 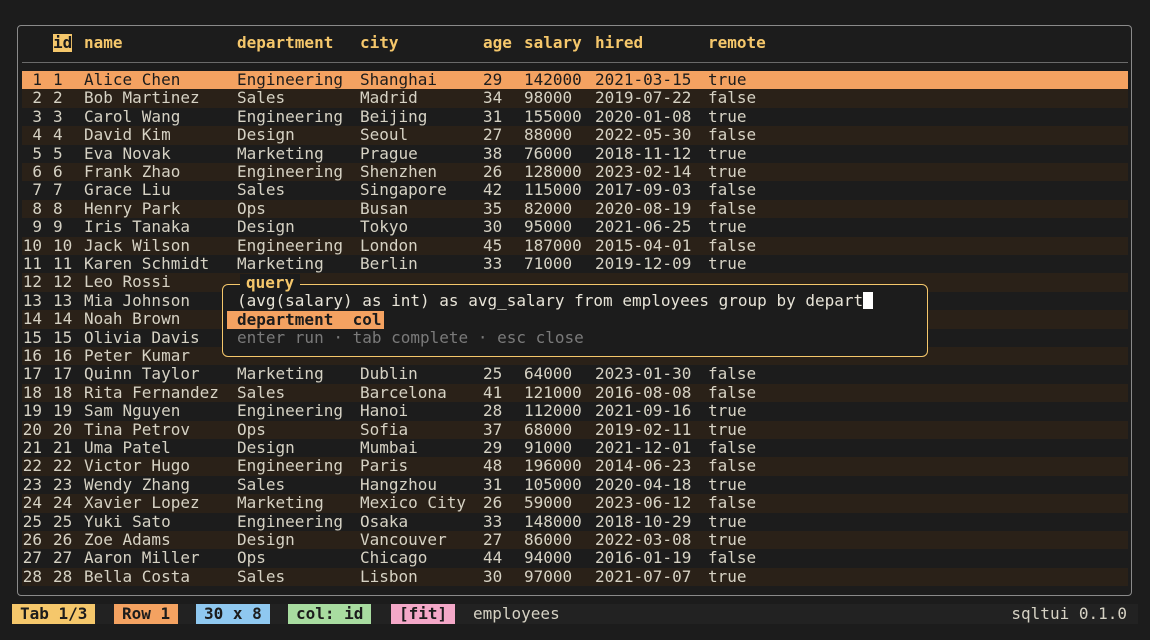 I want to click on cell-id: 20, so click(x=62, y=429).